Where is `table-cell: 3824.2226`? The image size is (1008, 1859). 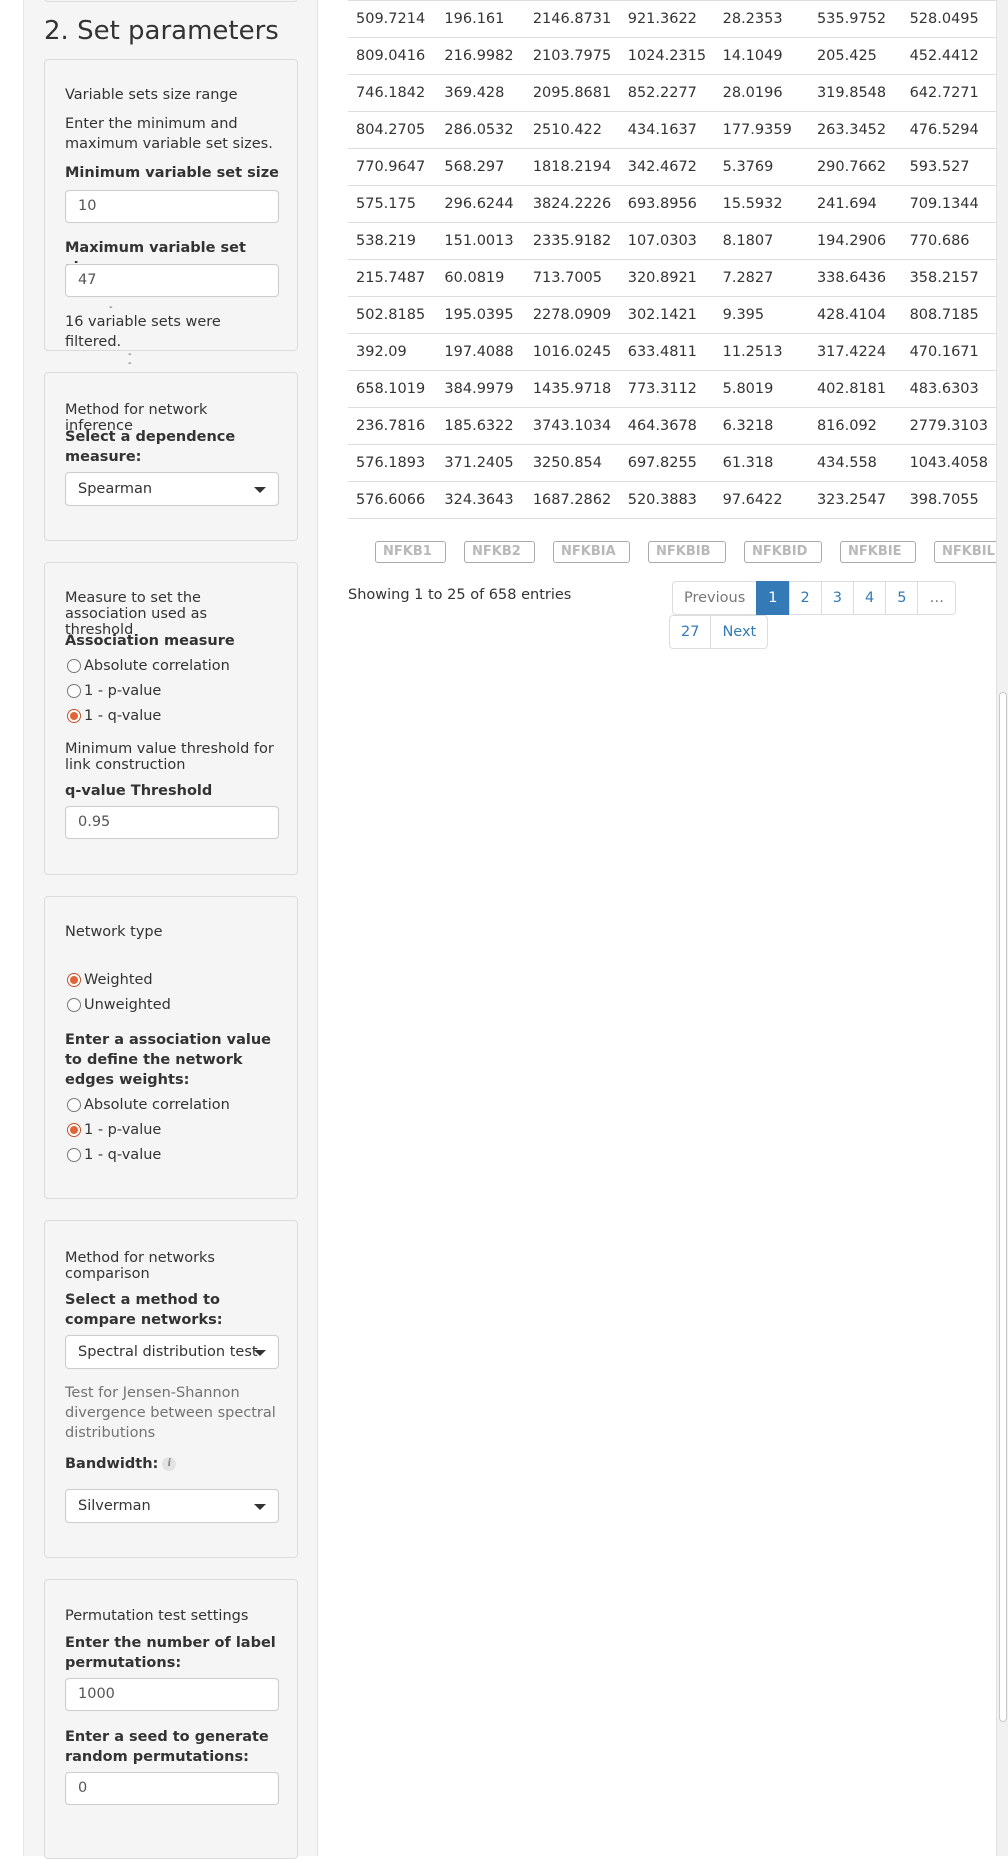
table-cell: 3824.2226 is located at coordinates (572, 203).